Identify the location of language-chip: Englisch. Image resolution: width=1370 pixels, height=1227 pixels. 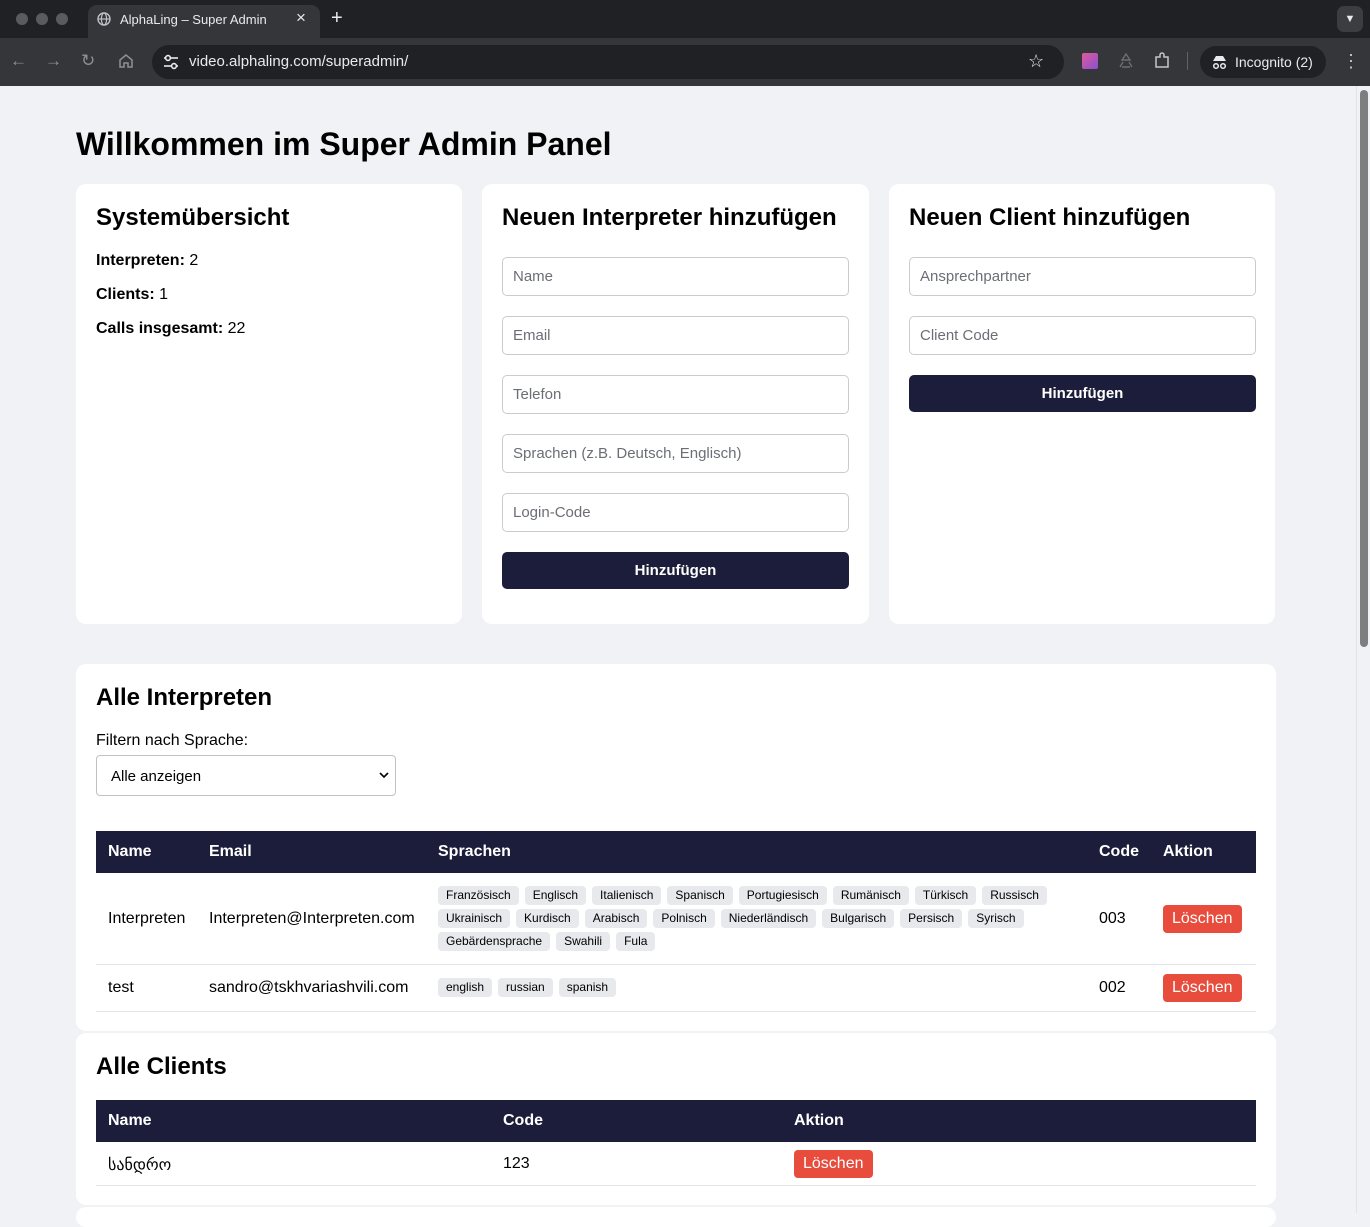
(555, 895).